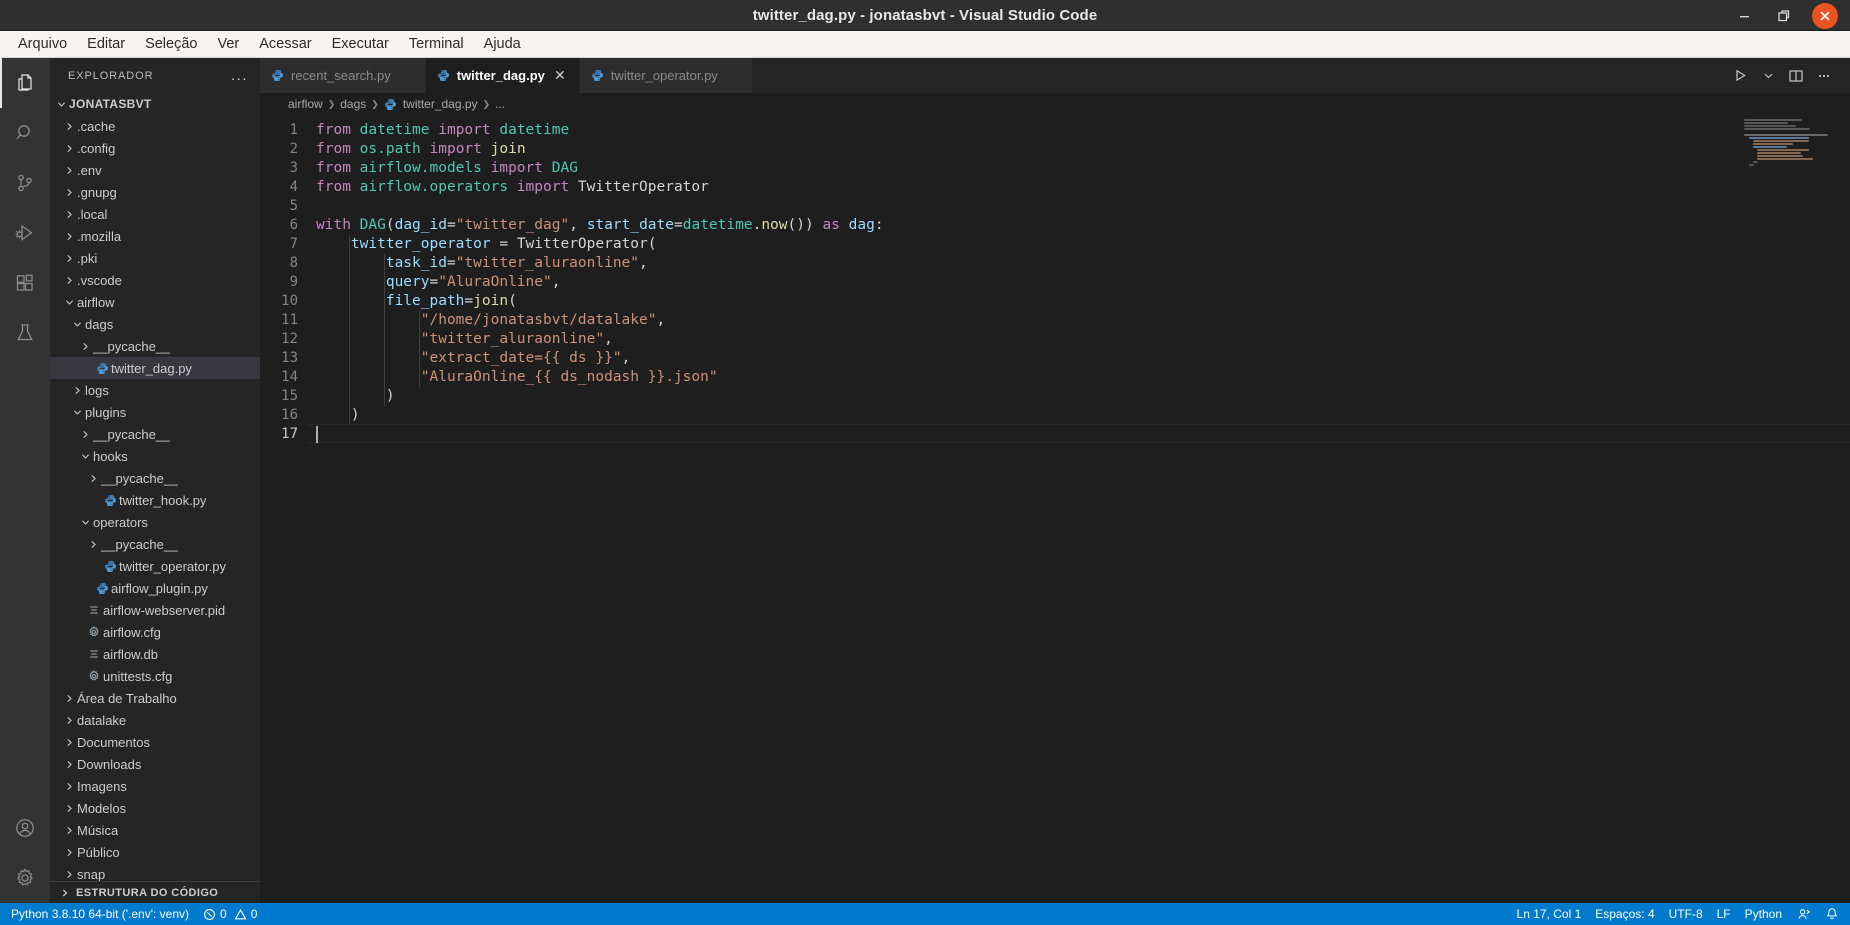  I want to click on menu-selecao: Seleção, so click(171, 44).